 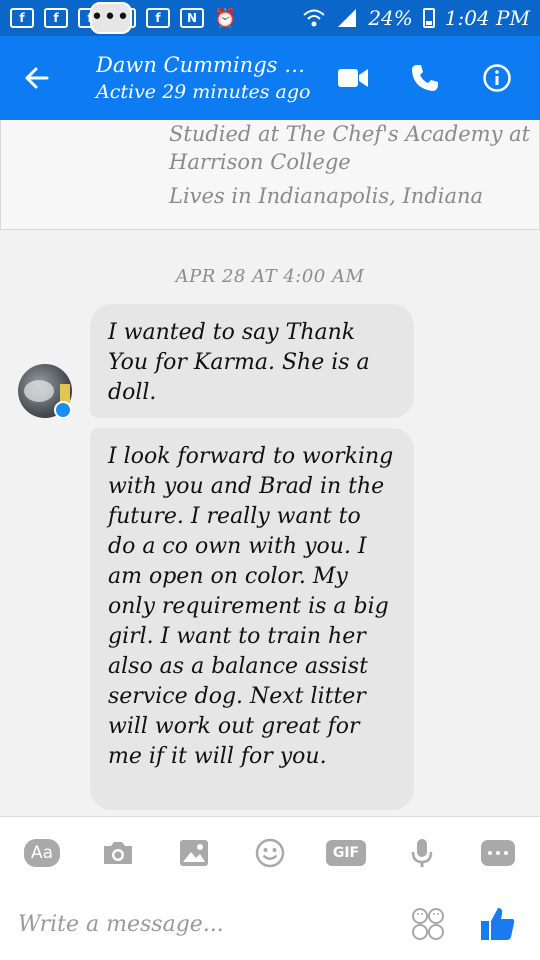 What do you see at coordinates (270, 18) in the screenshot?
I see `status-bar: ••• f f f f f N ⏰ 24% 1:04 PM` at bounding box center [270, 18].